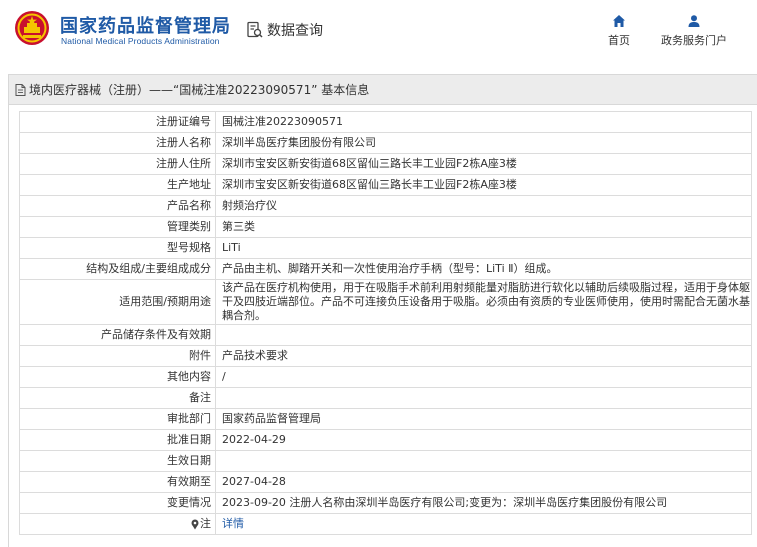 The image size is (757, 547). What do you see at coordinates (117, 164) in the screenshot?
I see `field-label: 注册人住所` at bounding box center [117, 164].